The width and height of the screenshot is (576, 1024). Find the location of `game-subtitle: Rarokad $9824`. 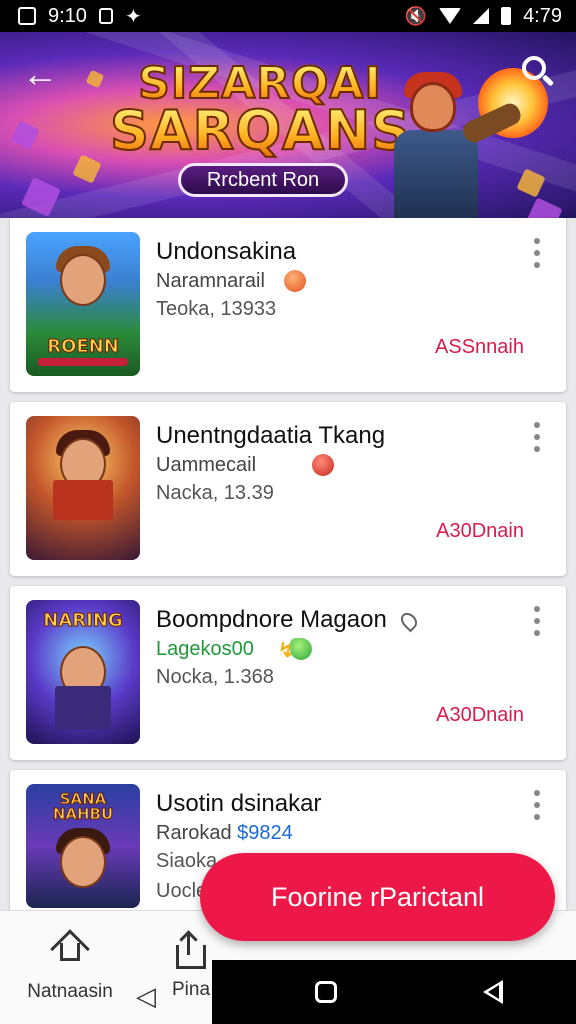

game-subtitle: Rarokad $9824 is located at coordinates (224, 833).